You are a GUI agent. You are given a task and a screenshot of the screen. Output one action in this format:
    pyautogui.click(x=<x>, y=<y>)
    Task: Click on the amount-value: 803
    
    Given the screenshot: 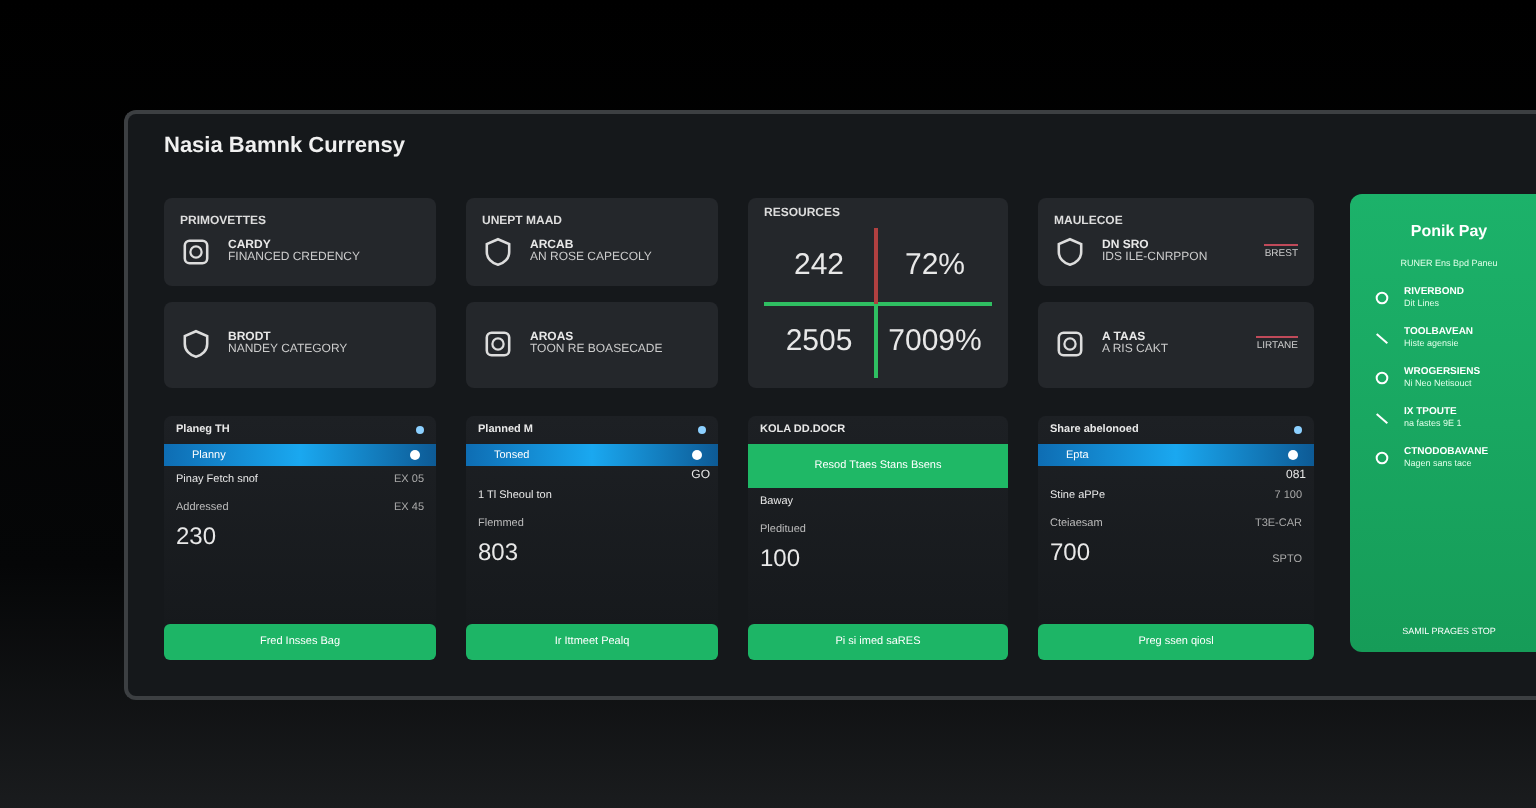 What is the action you would take?
    pyautogui.click(x=498, y=552)
    